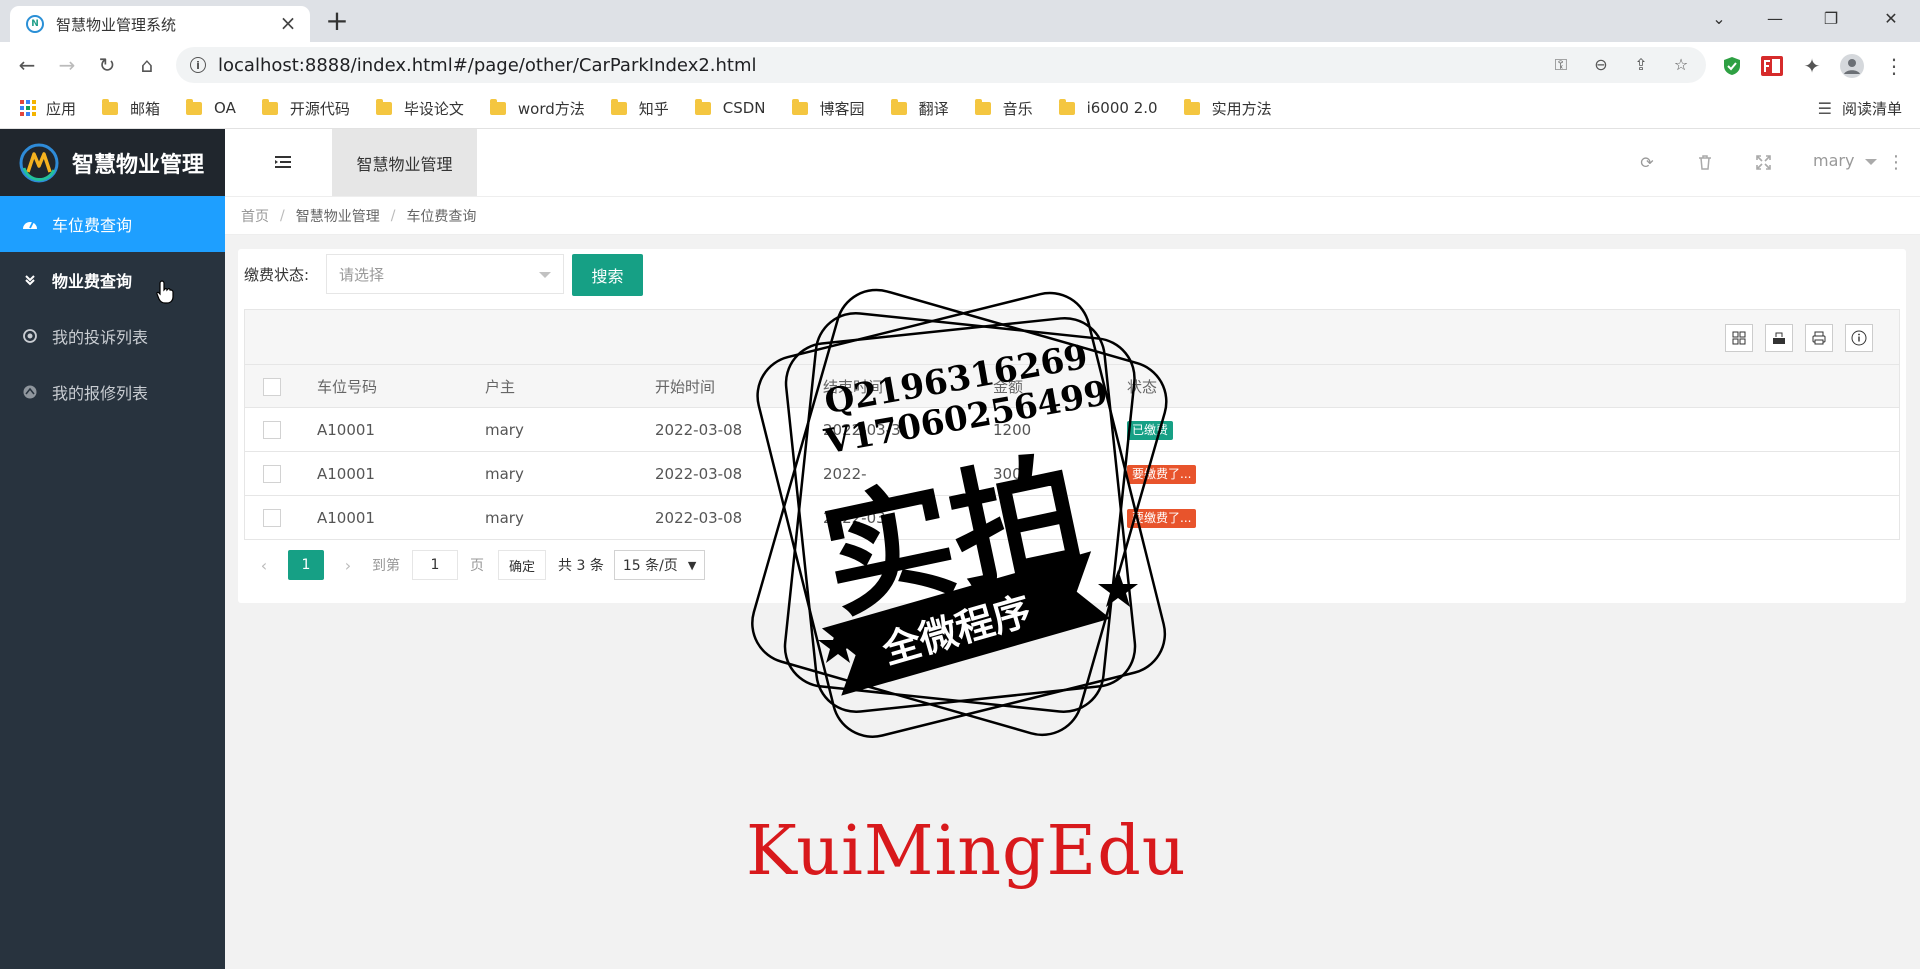  What do you see at coordinates (538, 108) in the screenshot?
I see `bookmark-folder: word方法` at bounding box center [538, 108].